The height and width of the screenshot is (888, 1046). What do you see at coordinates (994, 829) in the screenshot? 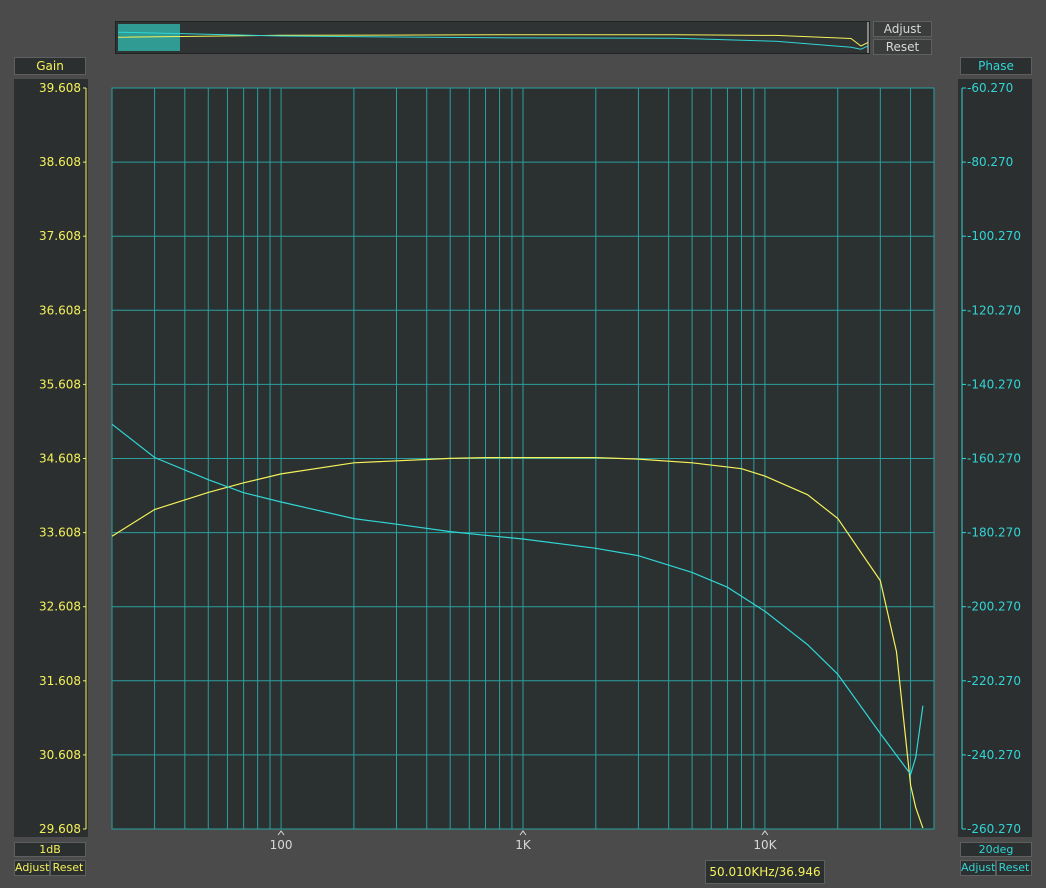
I see `phase-tick-label: -260.270` at bounding box center [994, 829].